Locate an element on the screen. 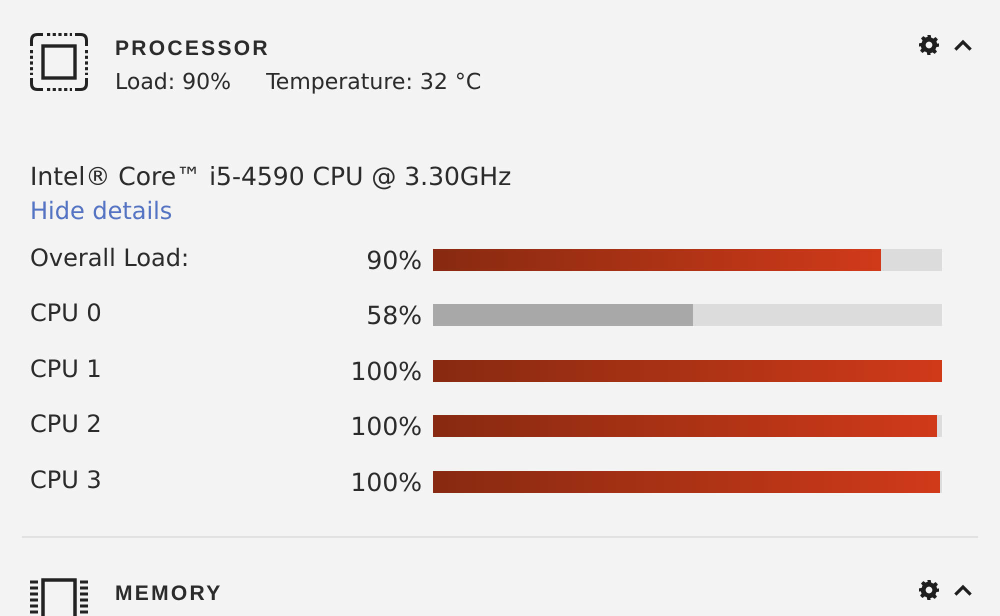  hide-details-link: Hide details is located at coordinates (101, 211).